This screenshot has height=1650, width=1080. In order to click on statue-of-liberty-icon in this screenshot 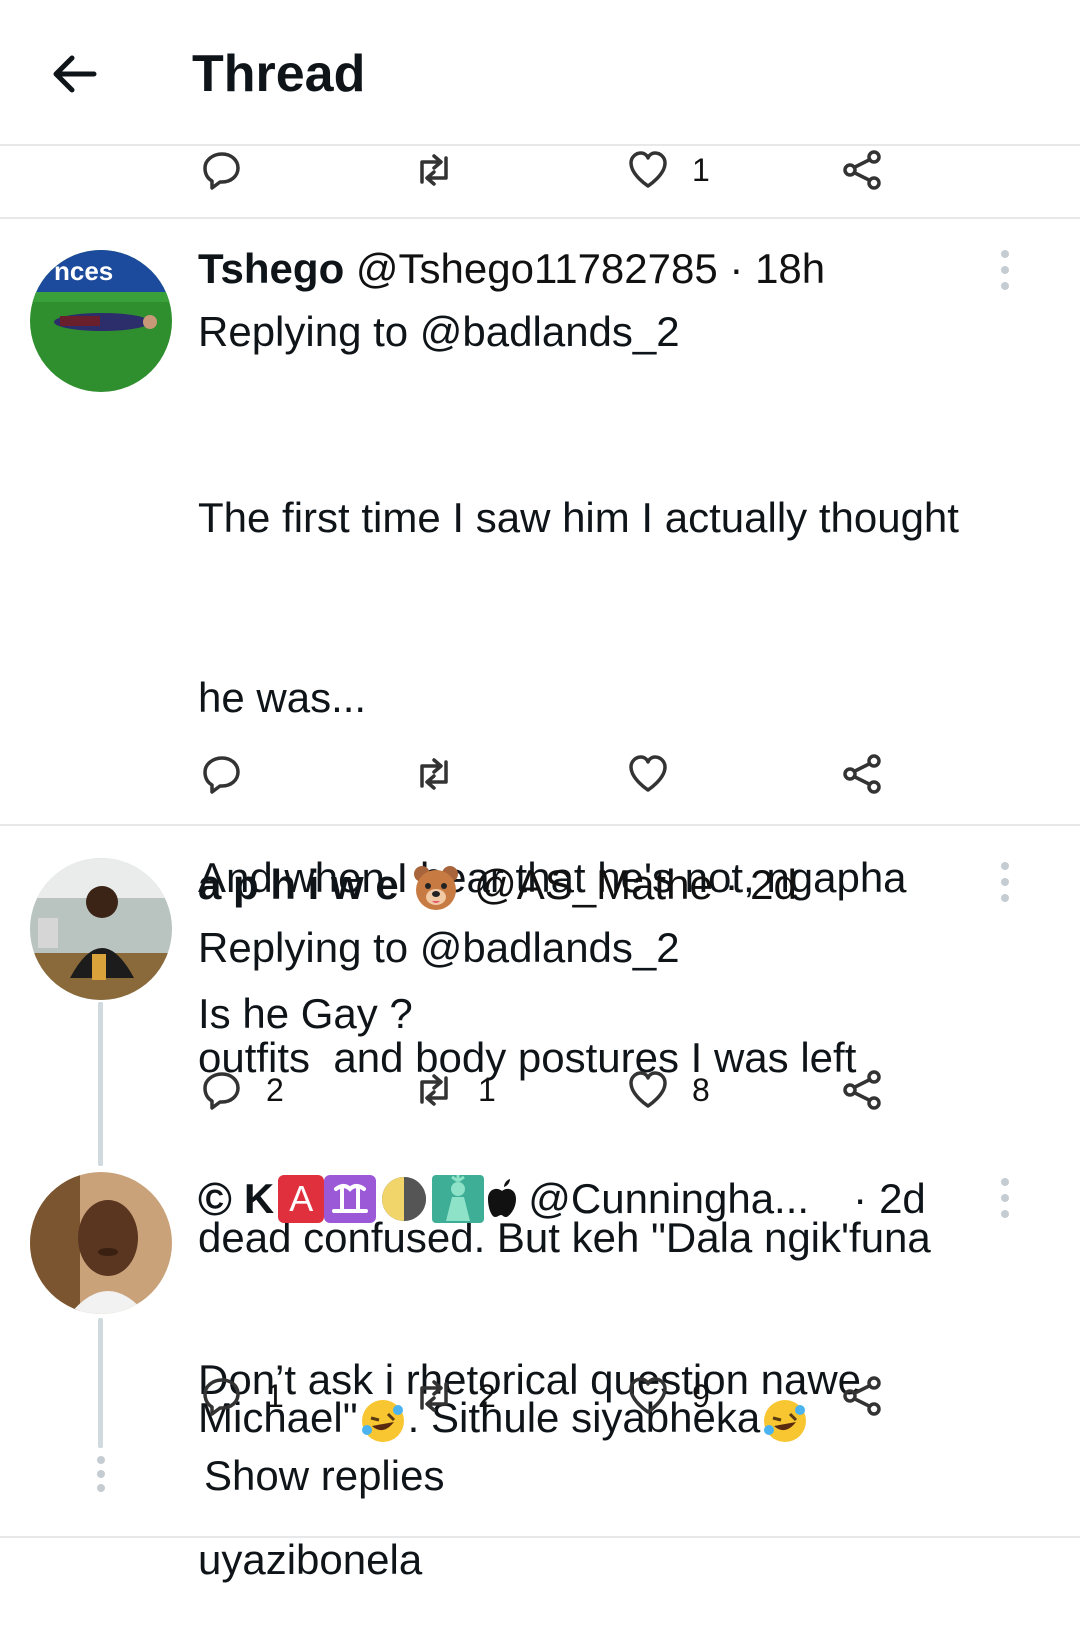, I will do `click(458, 1199)`.